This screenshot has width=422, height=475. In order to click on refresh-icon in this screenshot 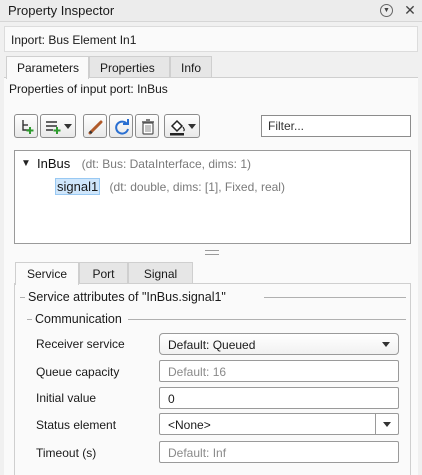, I will do `click(122, 127)`.